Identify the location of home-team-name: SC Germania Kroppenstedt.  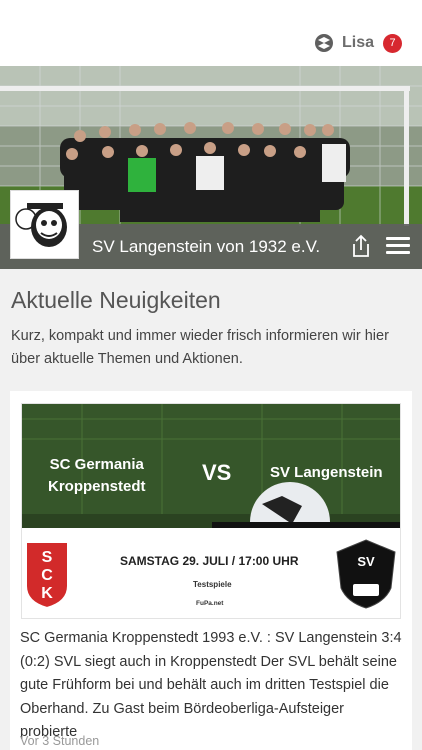
(97, 476).